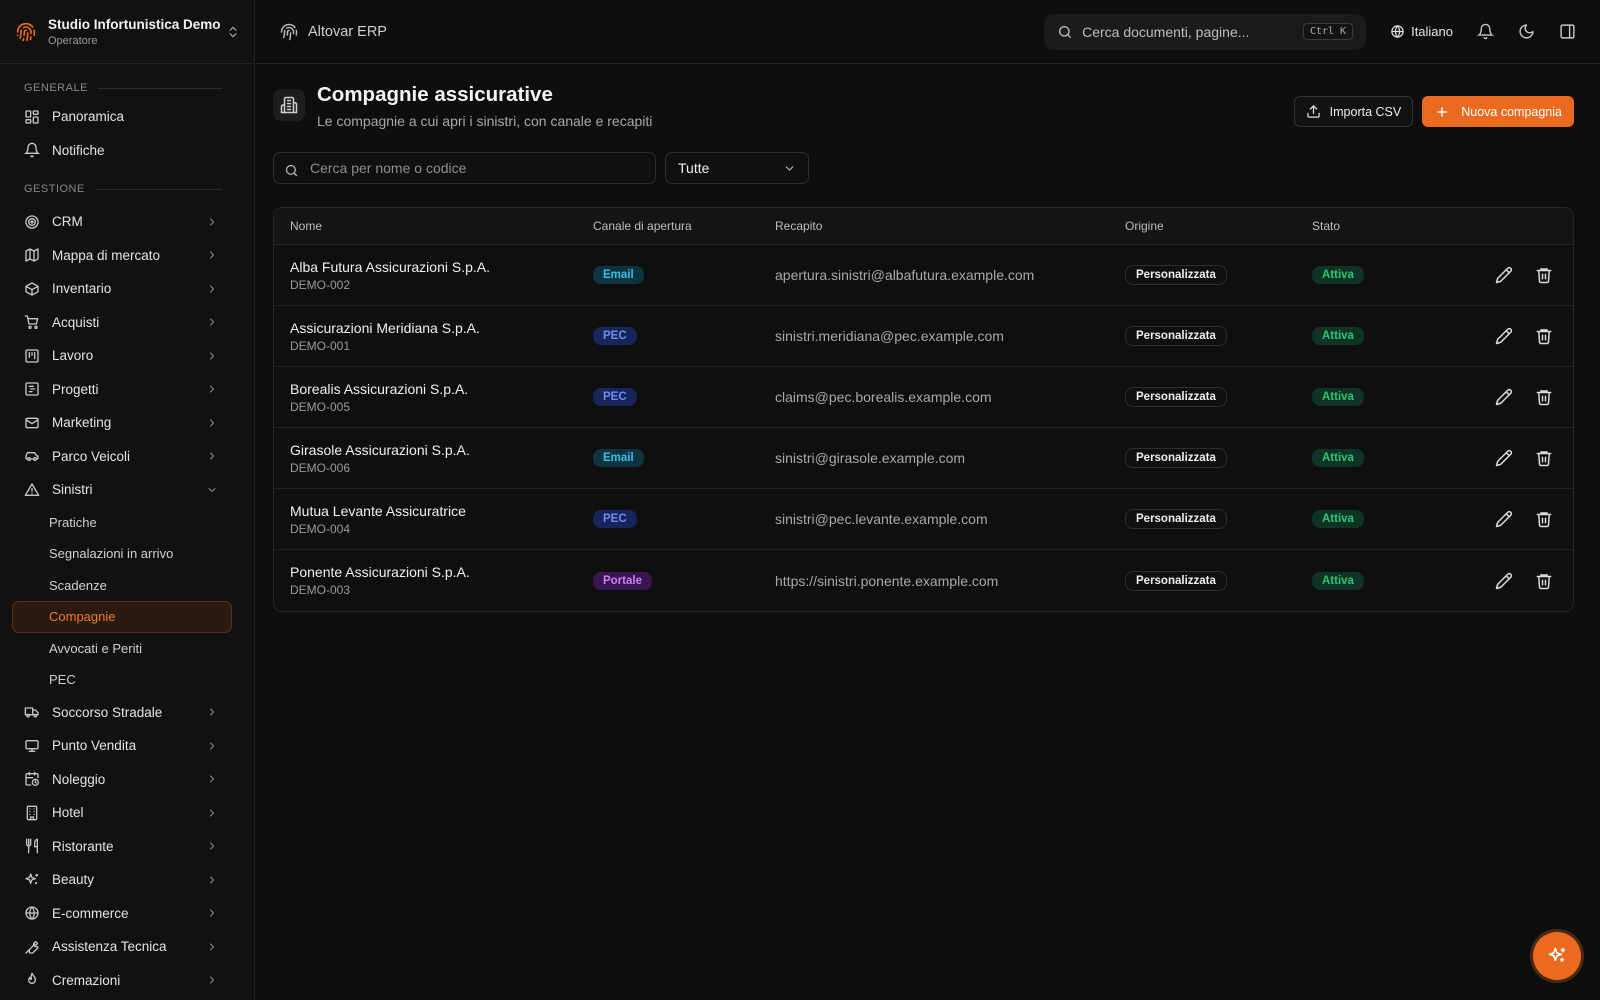 The image size is (1600, 1000). What do you see at coordinates (127, 151) in the screenshot?
I see `sidebar-item-notifiche: Notifiche` at bounding box center [127, 151].